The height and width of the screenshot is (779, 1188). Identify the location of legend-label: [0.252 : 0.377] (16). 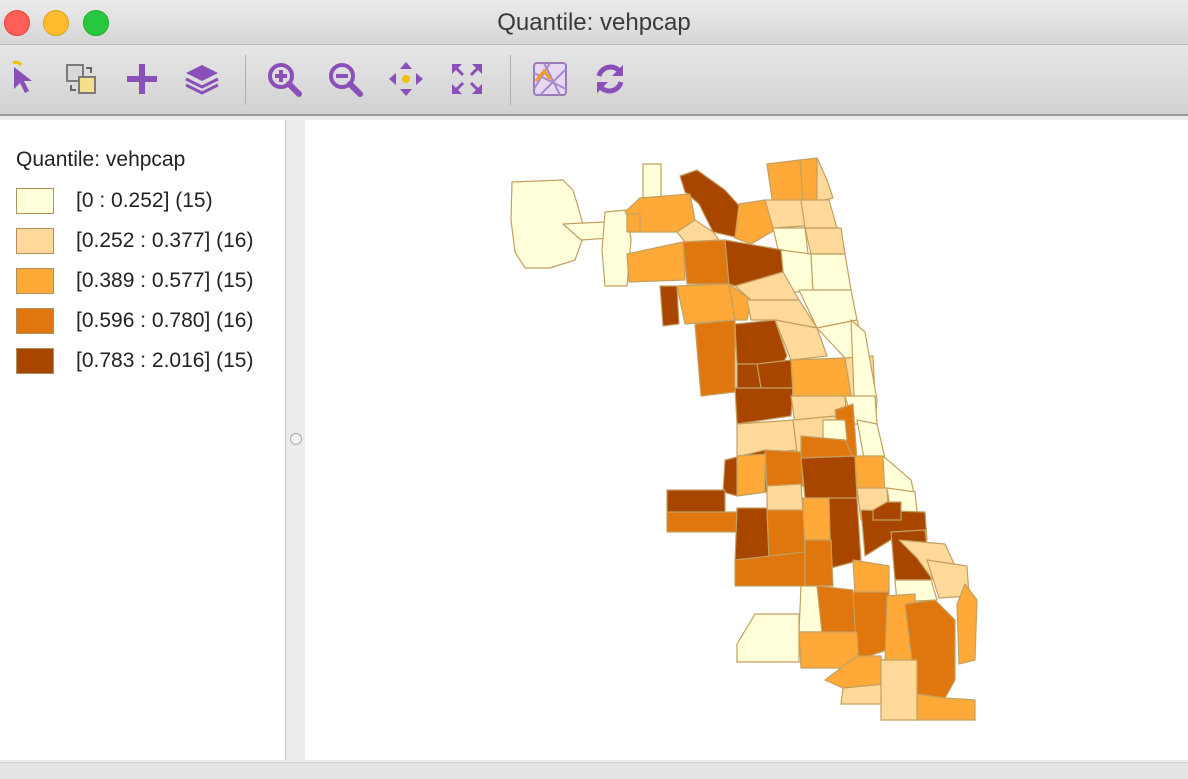
(165, 240).